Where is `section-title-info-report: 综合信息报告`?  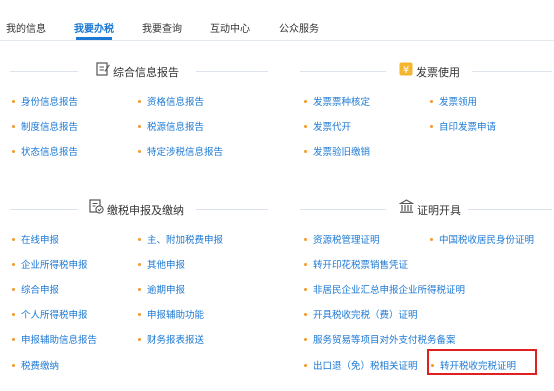 section-title-info-report: 综合信息报告 is located at coordinates (146, 72).